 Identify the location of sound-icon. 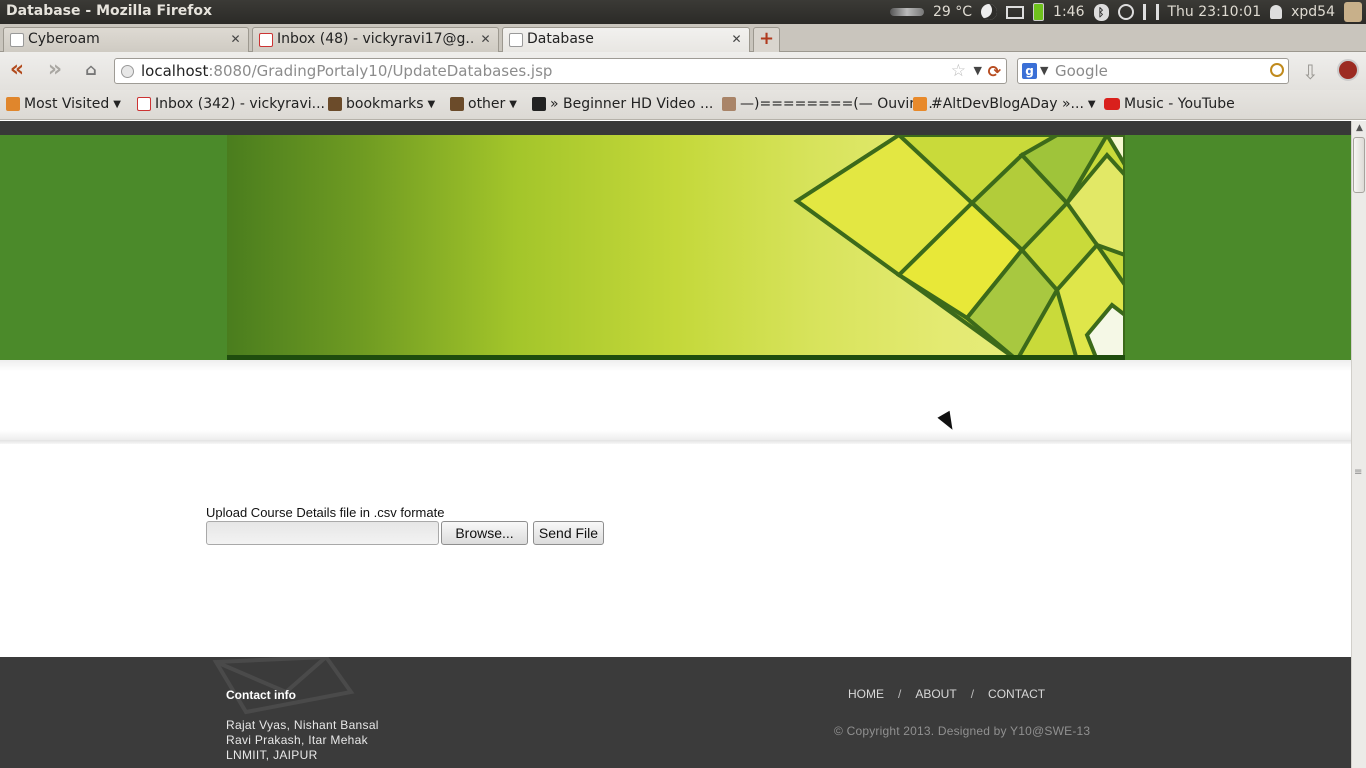
(1125, 12).